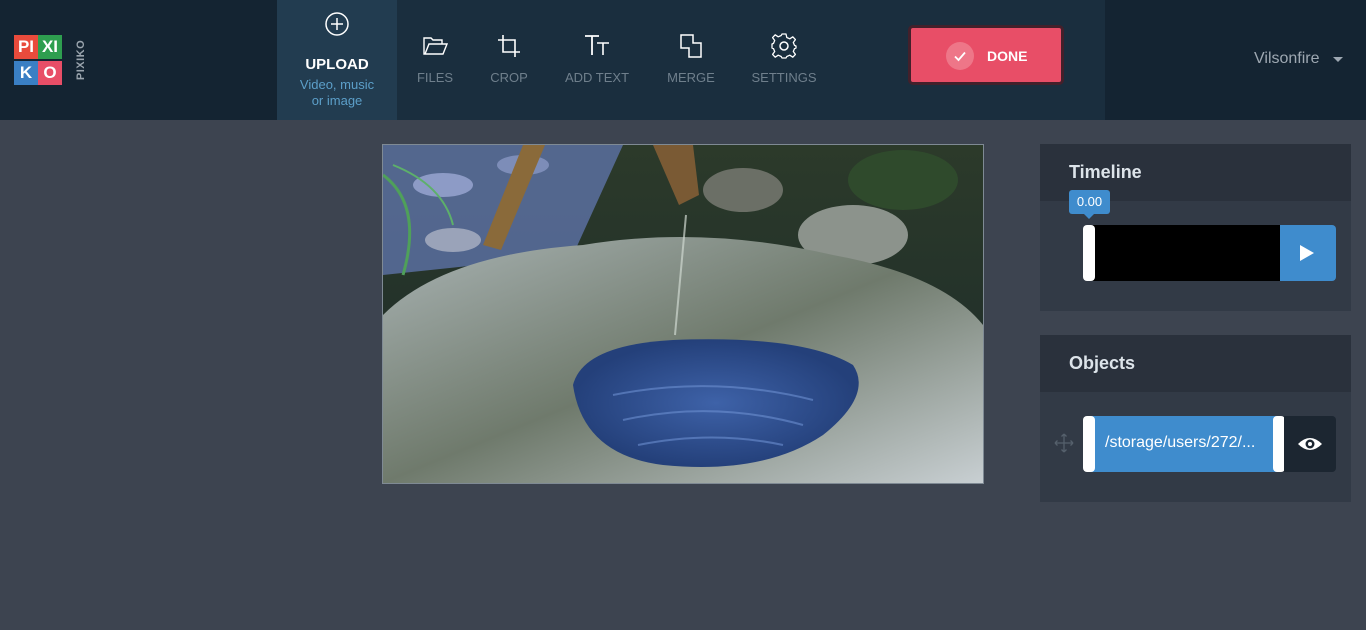 This screenshot has height=630, width=1366. Describe the element at coordinates (81, 60) in the screenshot. I see `logo-side-text: PIXIKO` at that location.